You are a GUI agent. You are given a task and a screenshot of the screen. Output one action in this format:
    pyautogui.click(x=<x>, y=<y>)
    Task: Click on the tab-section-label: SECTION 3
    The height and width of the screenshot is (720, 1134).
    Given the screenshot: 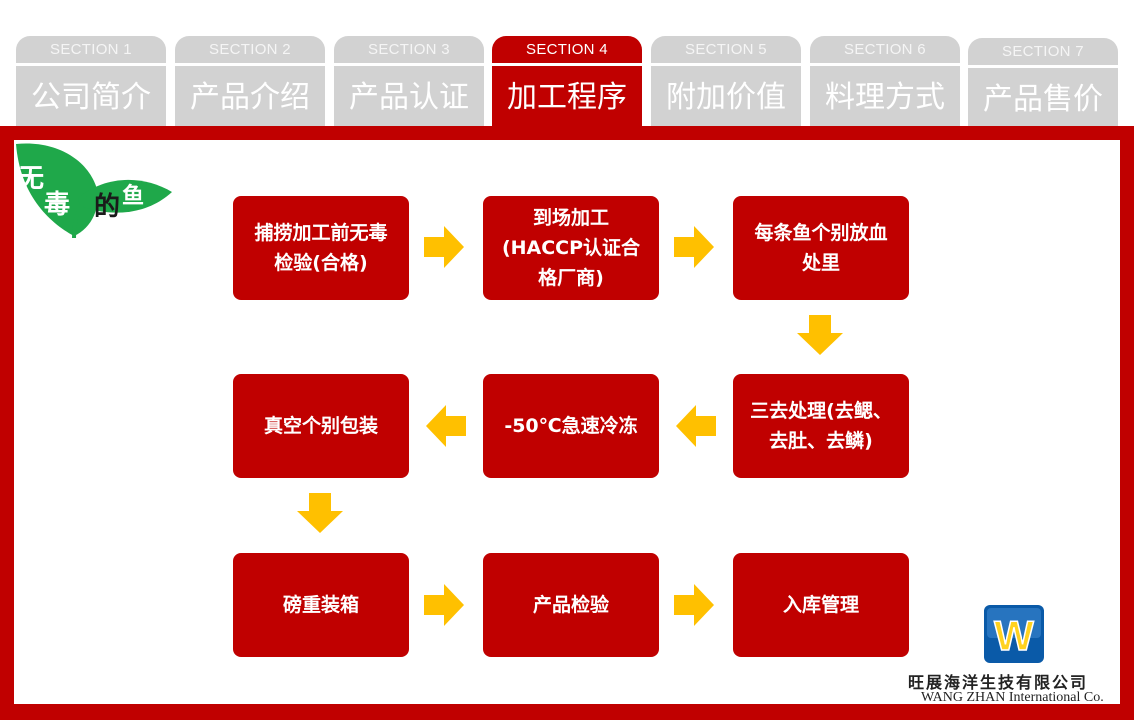 What is the action you would take?
    pyautogui.click(x=409, y=49)
    